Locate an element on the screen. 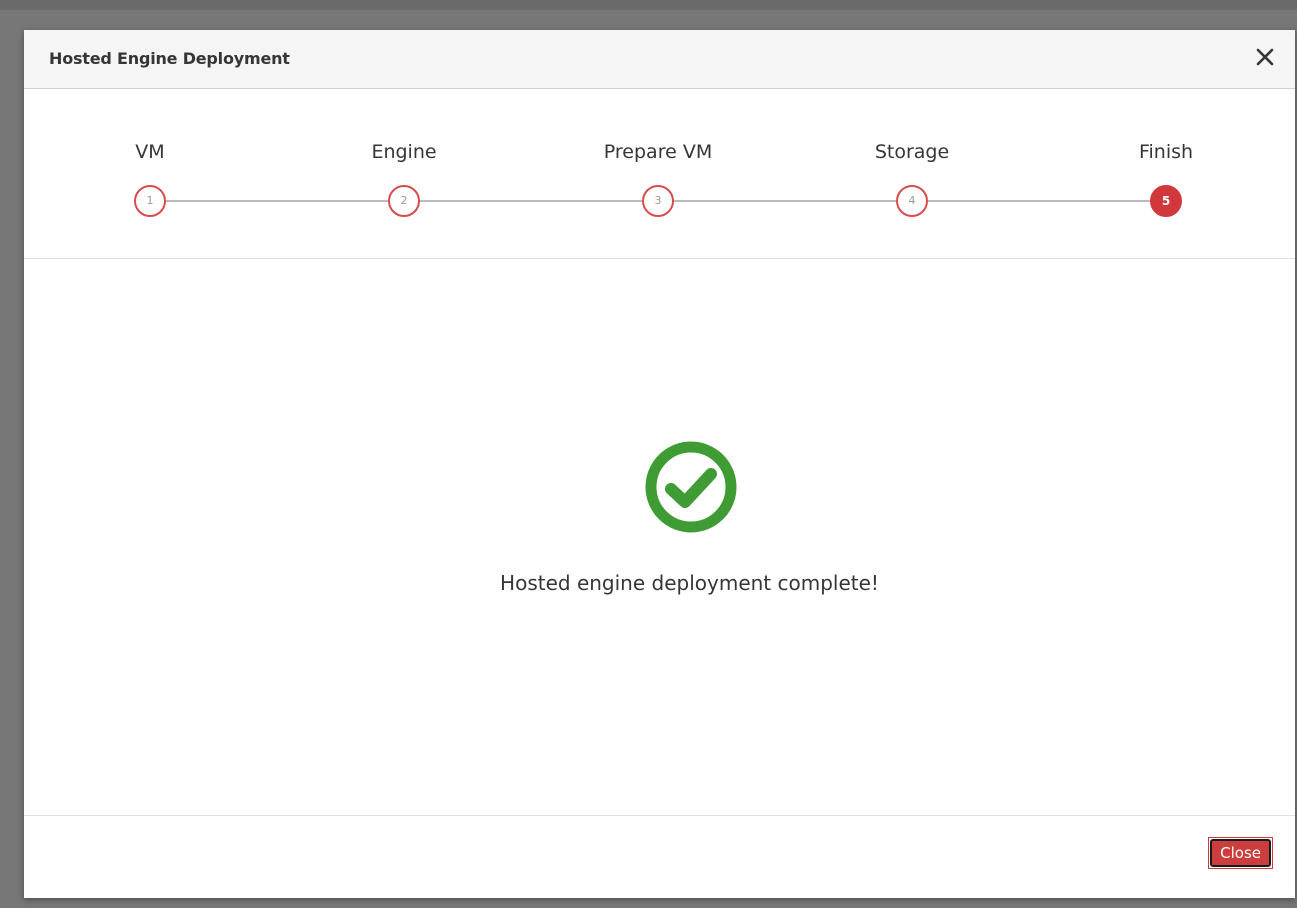 The image size is (1297, 908). step-circle-1: 1 is located at coordinates (150, 201).